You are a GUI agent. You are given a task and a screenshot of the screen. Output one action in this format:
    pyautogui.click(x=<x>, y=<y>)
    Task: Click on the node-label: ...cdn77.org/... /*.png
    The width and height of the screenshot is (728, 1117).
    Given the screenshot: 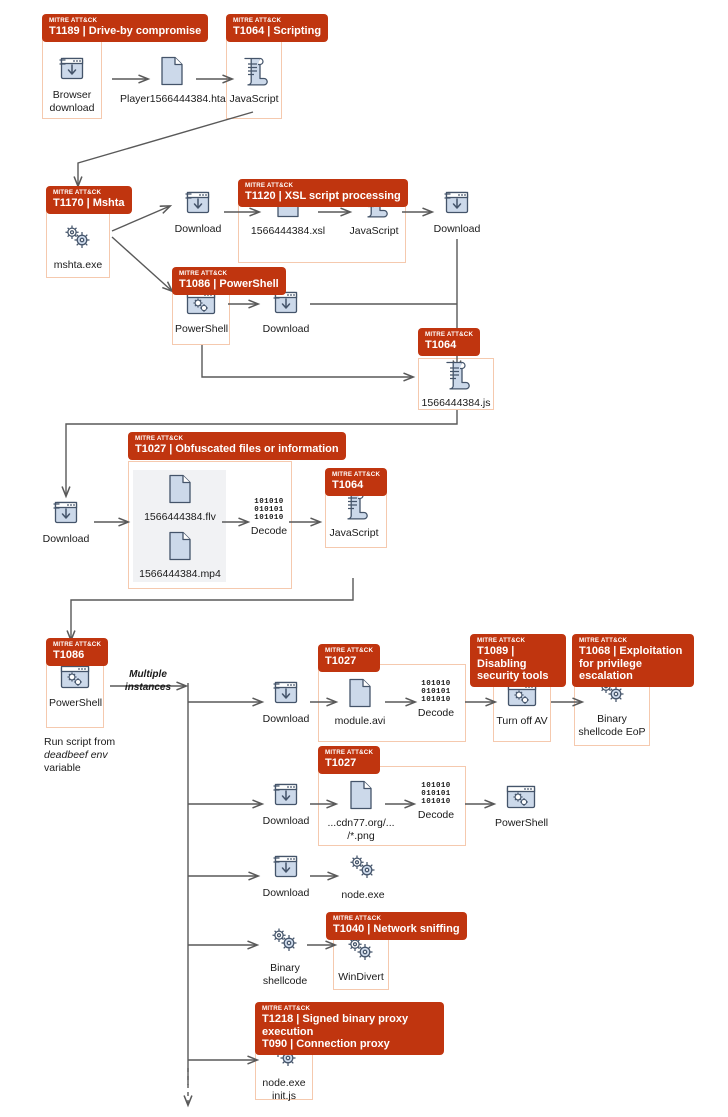 What is the action you would take?
    pyautogui.click(x=361, y=829)
    